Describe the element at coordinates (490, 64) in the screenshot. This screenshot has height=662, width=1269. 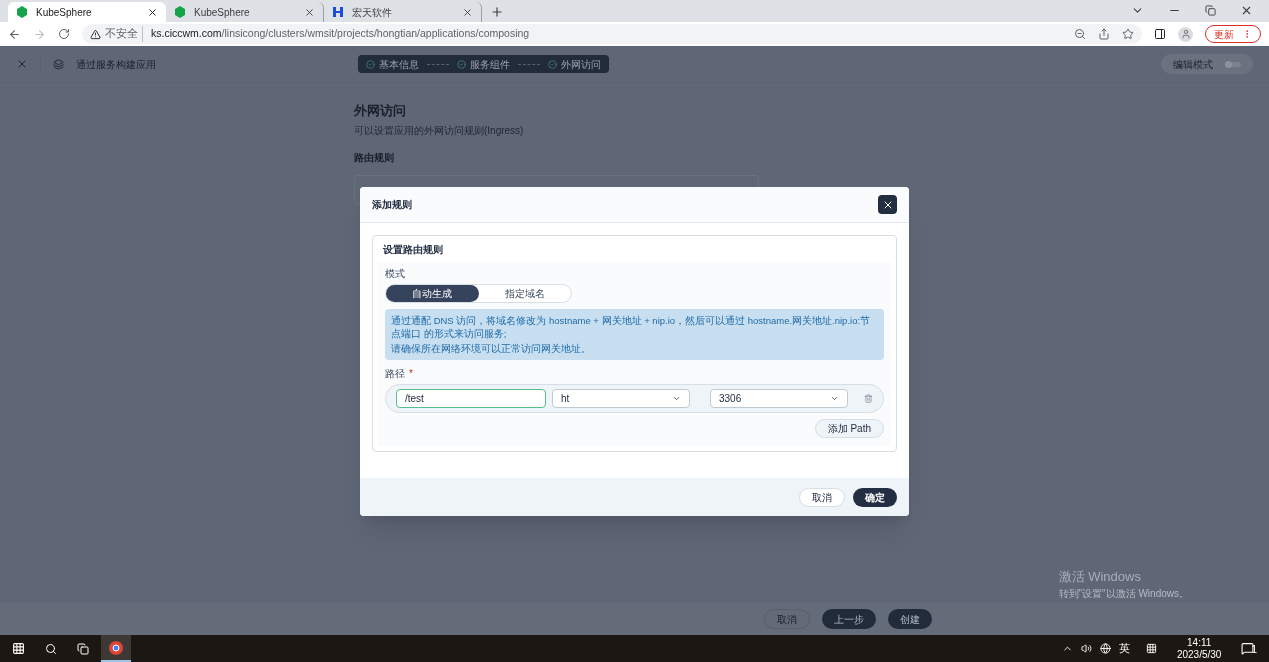
I see `step-label: 服务组件` at that location.